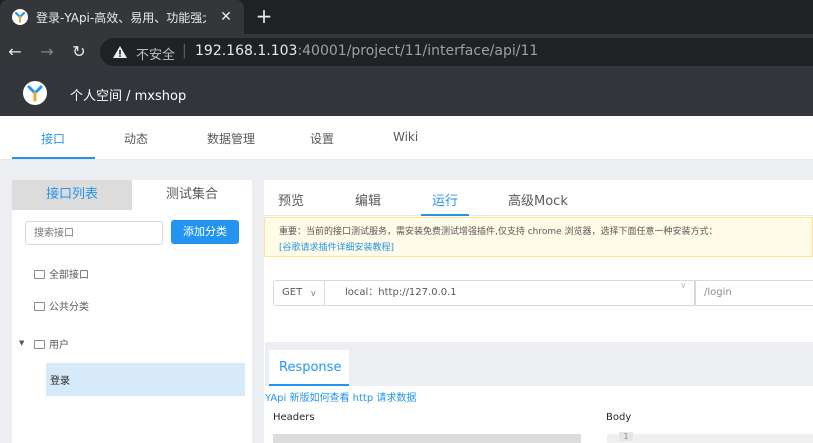  I want to click on tabs-divider, so click(538, 215).